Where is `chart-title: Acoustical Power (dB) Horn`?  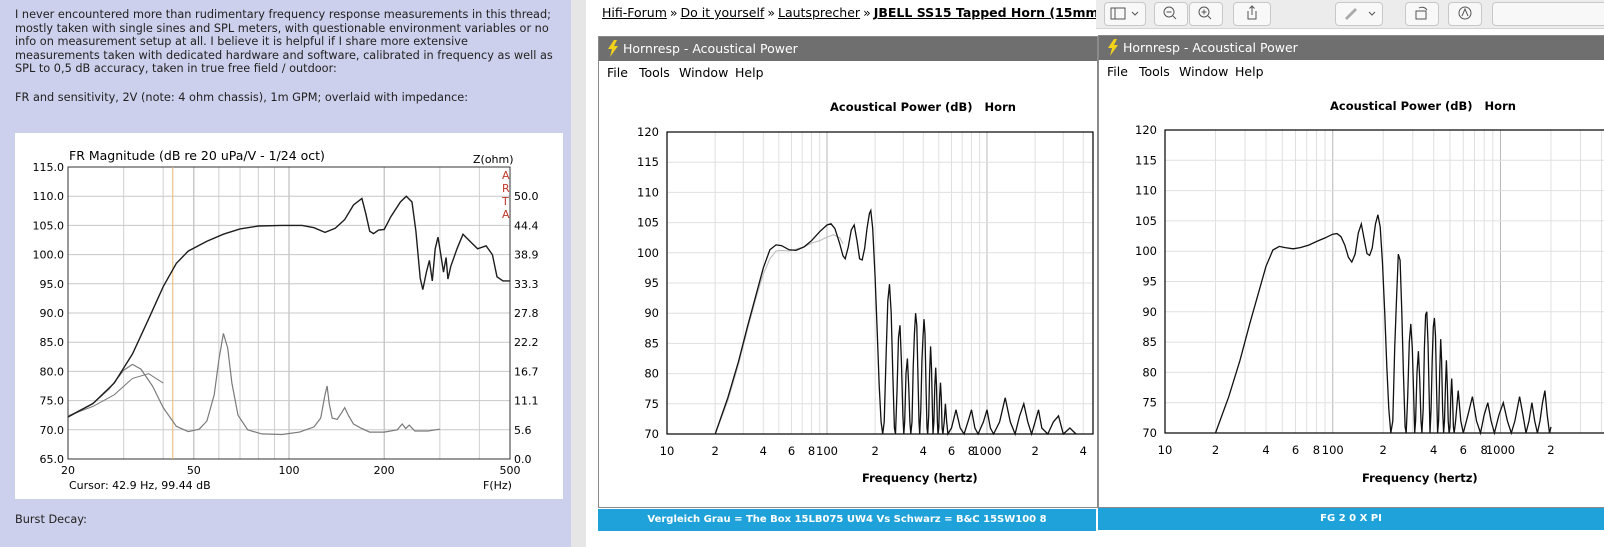
chart-title: Acoustical Power (dB) Horn is located at coordinates (1423, 106).